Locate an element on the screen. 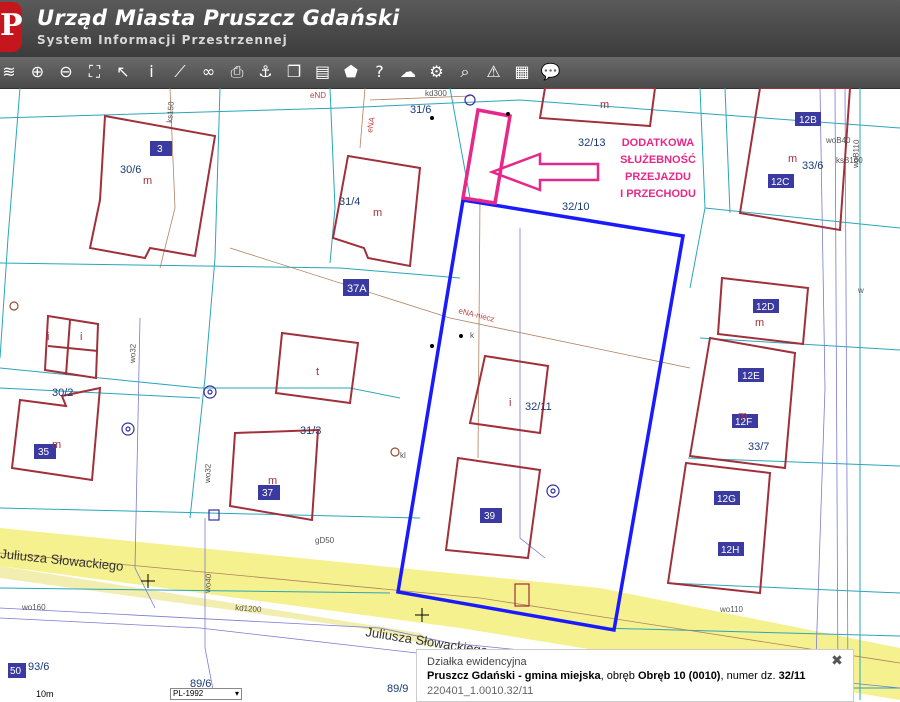  svg-text: 32/13 is located at coordinates (592, 143).